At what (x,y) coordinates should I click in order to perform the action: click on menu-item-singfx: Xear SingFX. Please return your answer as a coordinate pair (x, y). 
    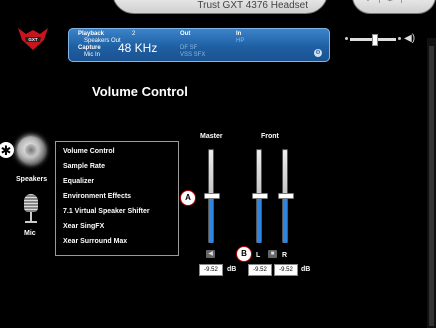
    Looking at the image, I should click on (83, 226).